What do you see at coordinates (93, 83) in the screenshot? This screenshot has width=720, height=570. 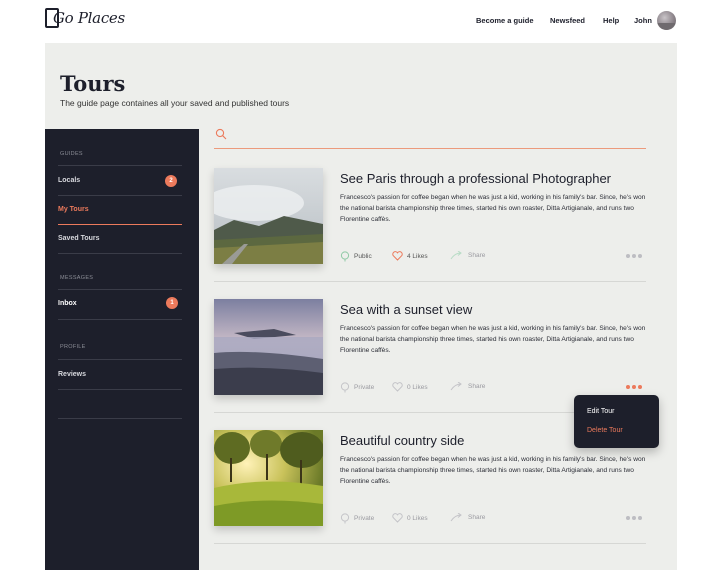 I see `page-title: Tours` at bounding box center [93, 83].